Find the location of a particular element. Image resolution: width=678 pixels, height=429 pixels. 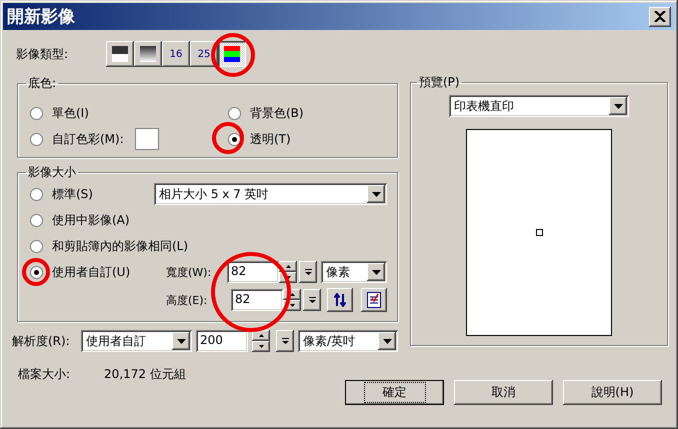

resolution-label: 解析度(R): is located at coordinates (41, 341).